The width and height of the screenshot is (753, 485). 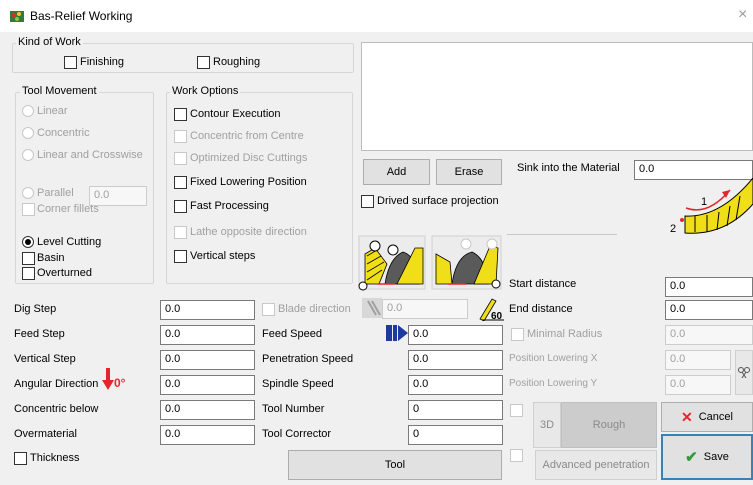 What do you see at coordinates (203, 62) in the screenshot?
I see `roughing-checkbox` at bounding box center [203, 62].